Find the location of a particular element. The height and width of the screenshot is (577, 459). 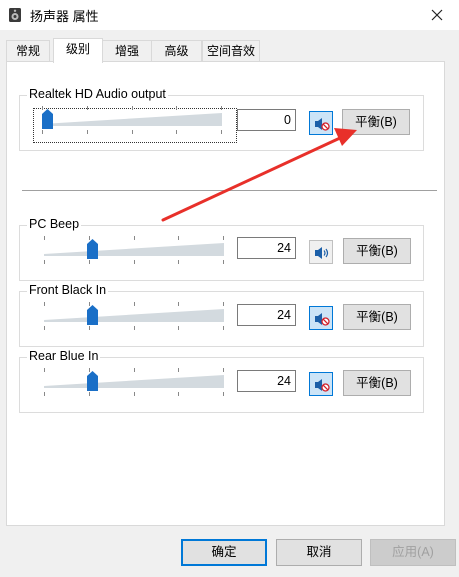

volume-slider-rear-blue-in is located at coordinates (134, 386).